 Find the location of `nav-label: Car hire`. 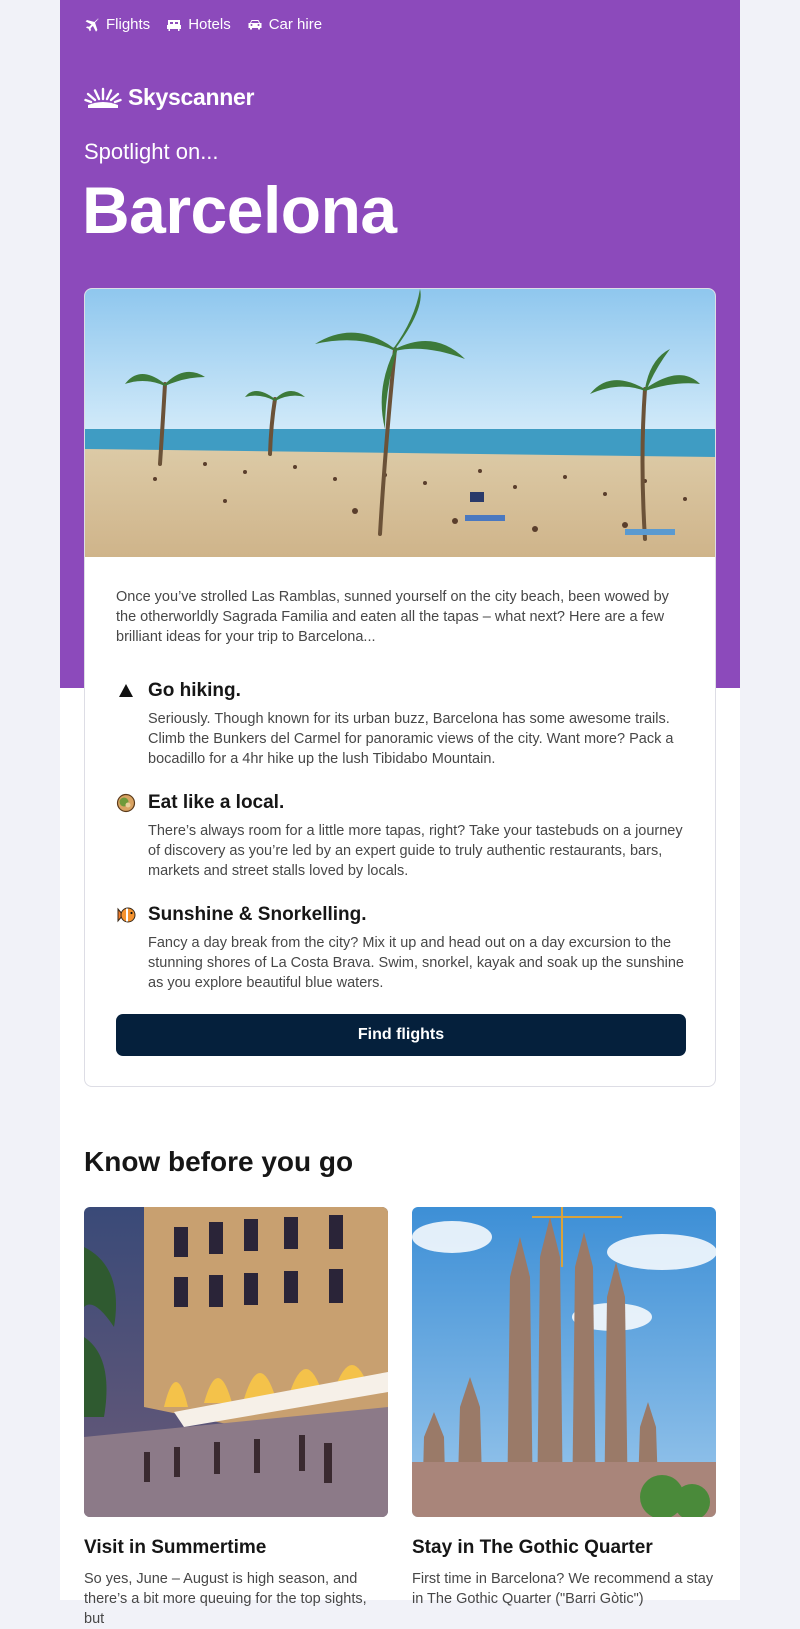

nav-label: Car hire is located at coordinates (295, 24).